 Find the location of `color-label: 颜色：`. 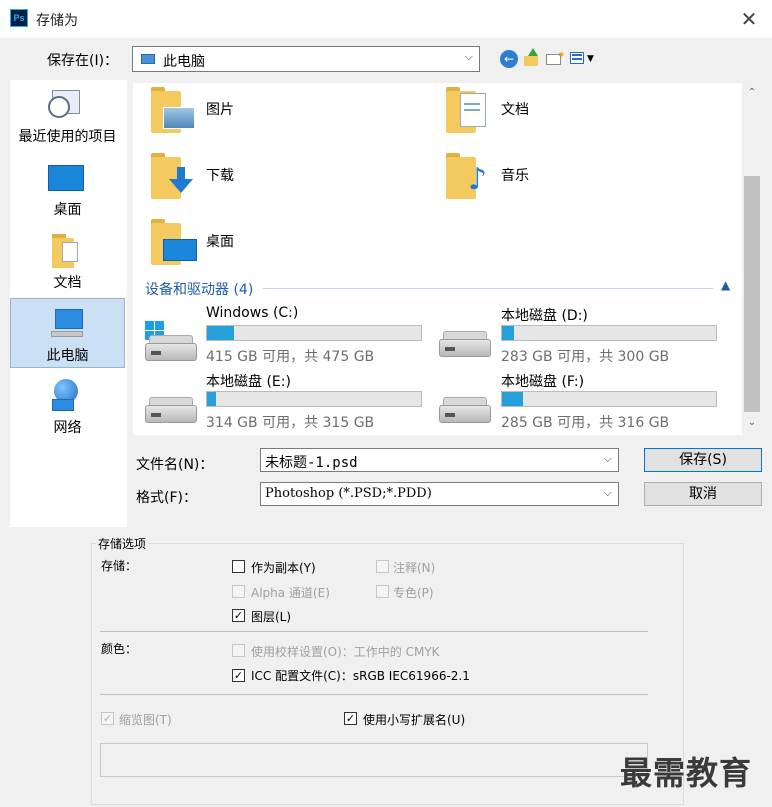

color-label: 颜色： is located at coordinates (119, 649).